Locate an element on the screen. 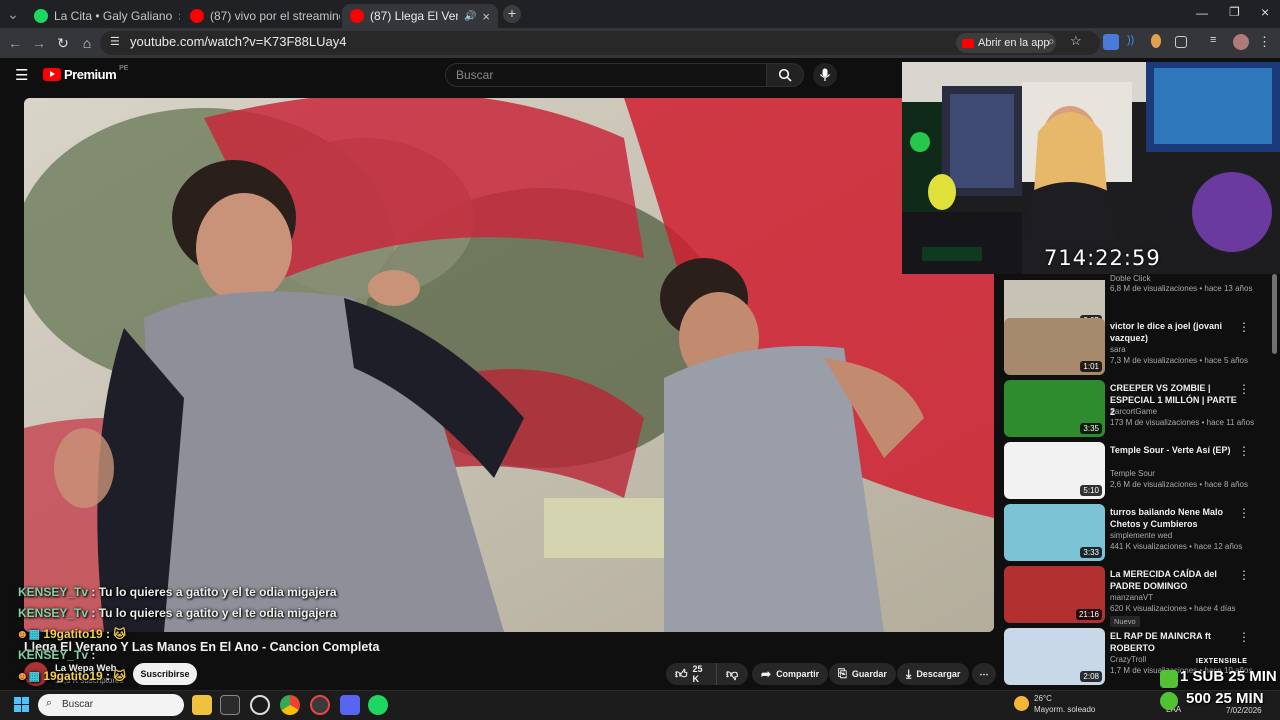 Image resolution: width=1280 pixels, height=720 pixels. region-code: PE is located at coordinates (124, 68).